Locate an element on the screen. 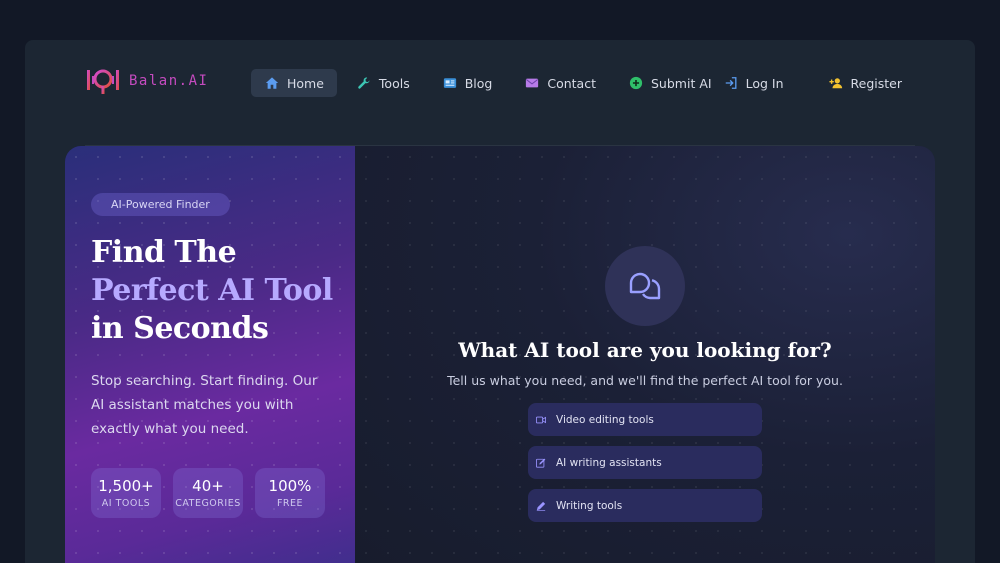 The width and height of the screenshot is (1000, 563). stat-tools: 1,500+ AI TOOLS is located at coordinates (126, 493).